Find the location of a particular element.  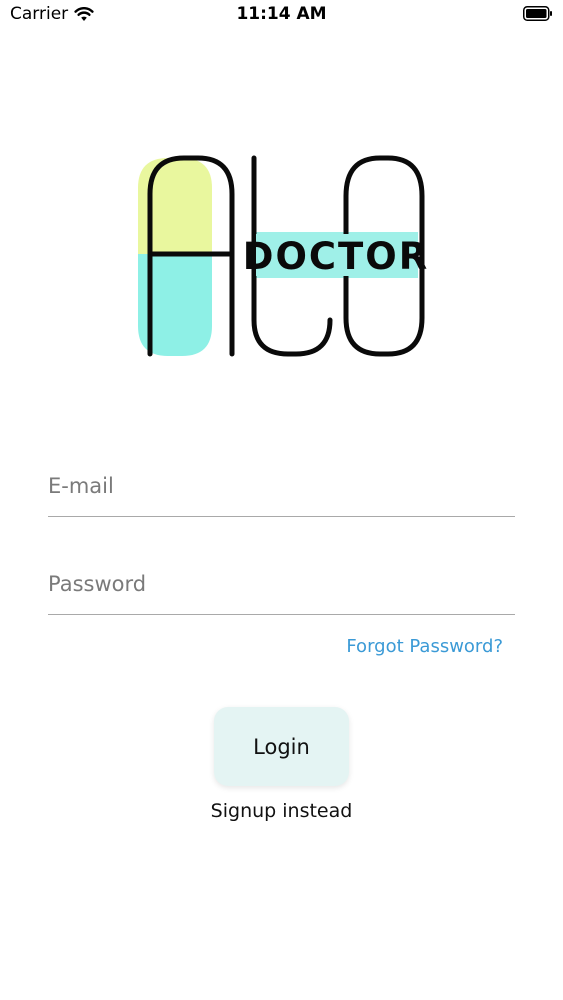

password-field-container is located at coordinates (281, 581).